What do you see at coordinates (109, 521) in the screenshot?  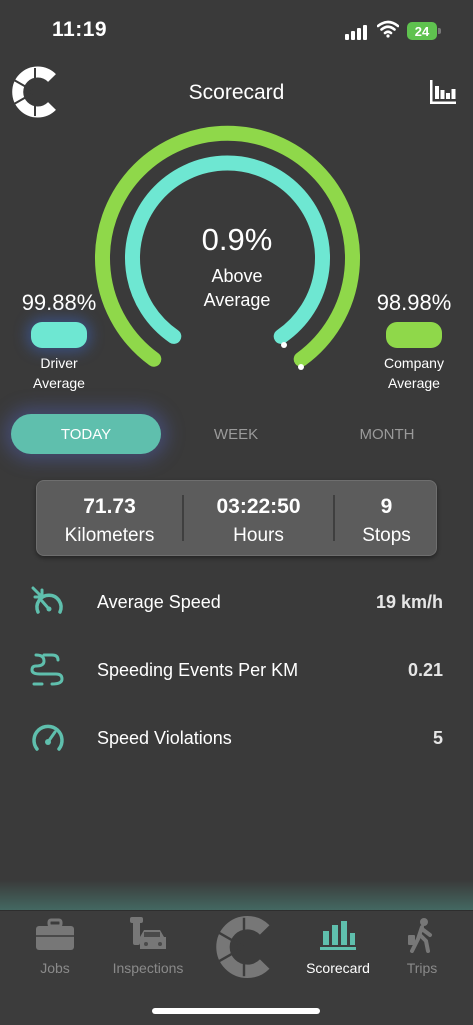 I see `stat-kilometers: 71.73 Kilometers` at bounding box center [109, 521].